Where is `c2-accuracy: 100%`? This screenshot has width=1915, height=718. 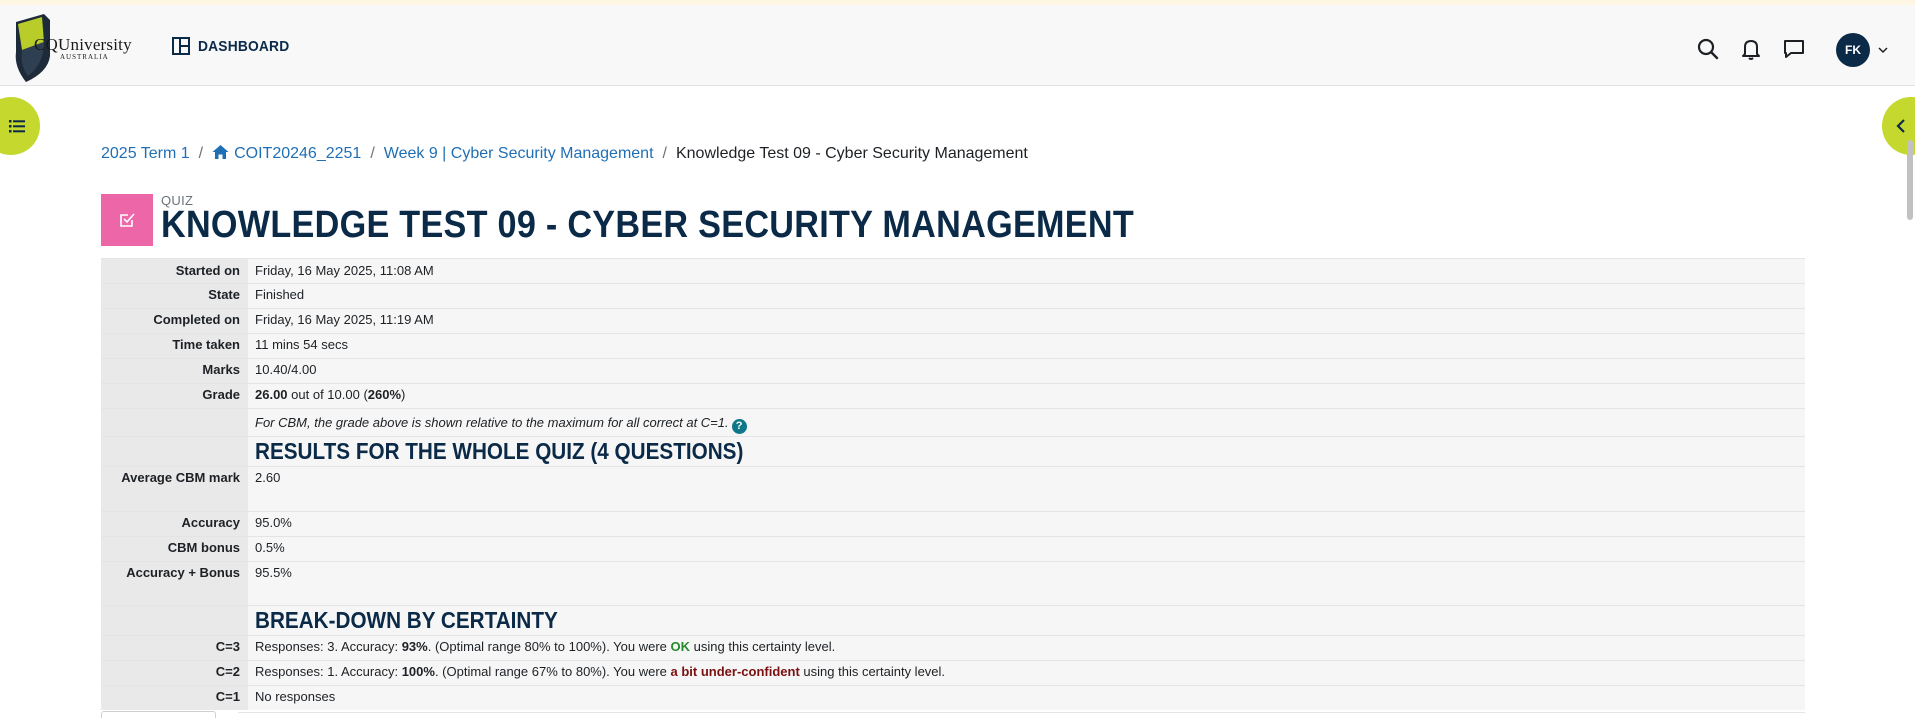 c2-accuracy: 100% is located at coordinates (418, 671).